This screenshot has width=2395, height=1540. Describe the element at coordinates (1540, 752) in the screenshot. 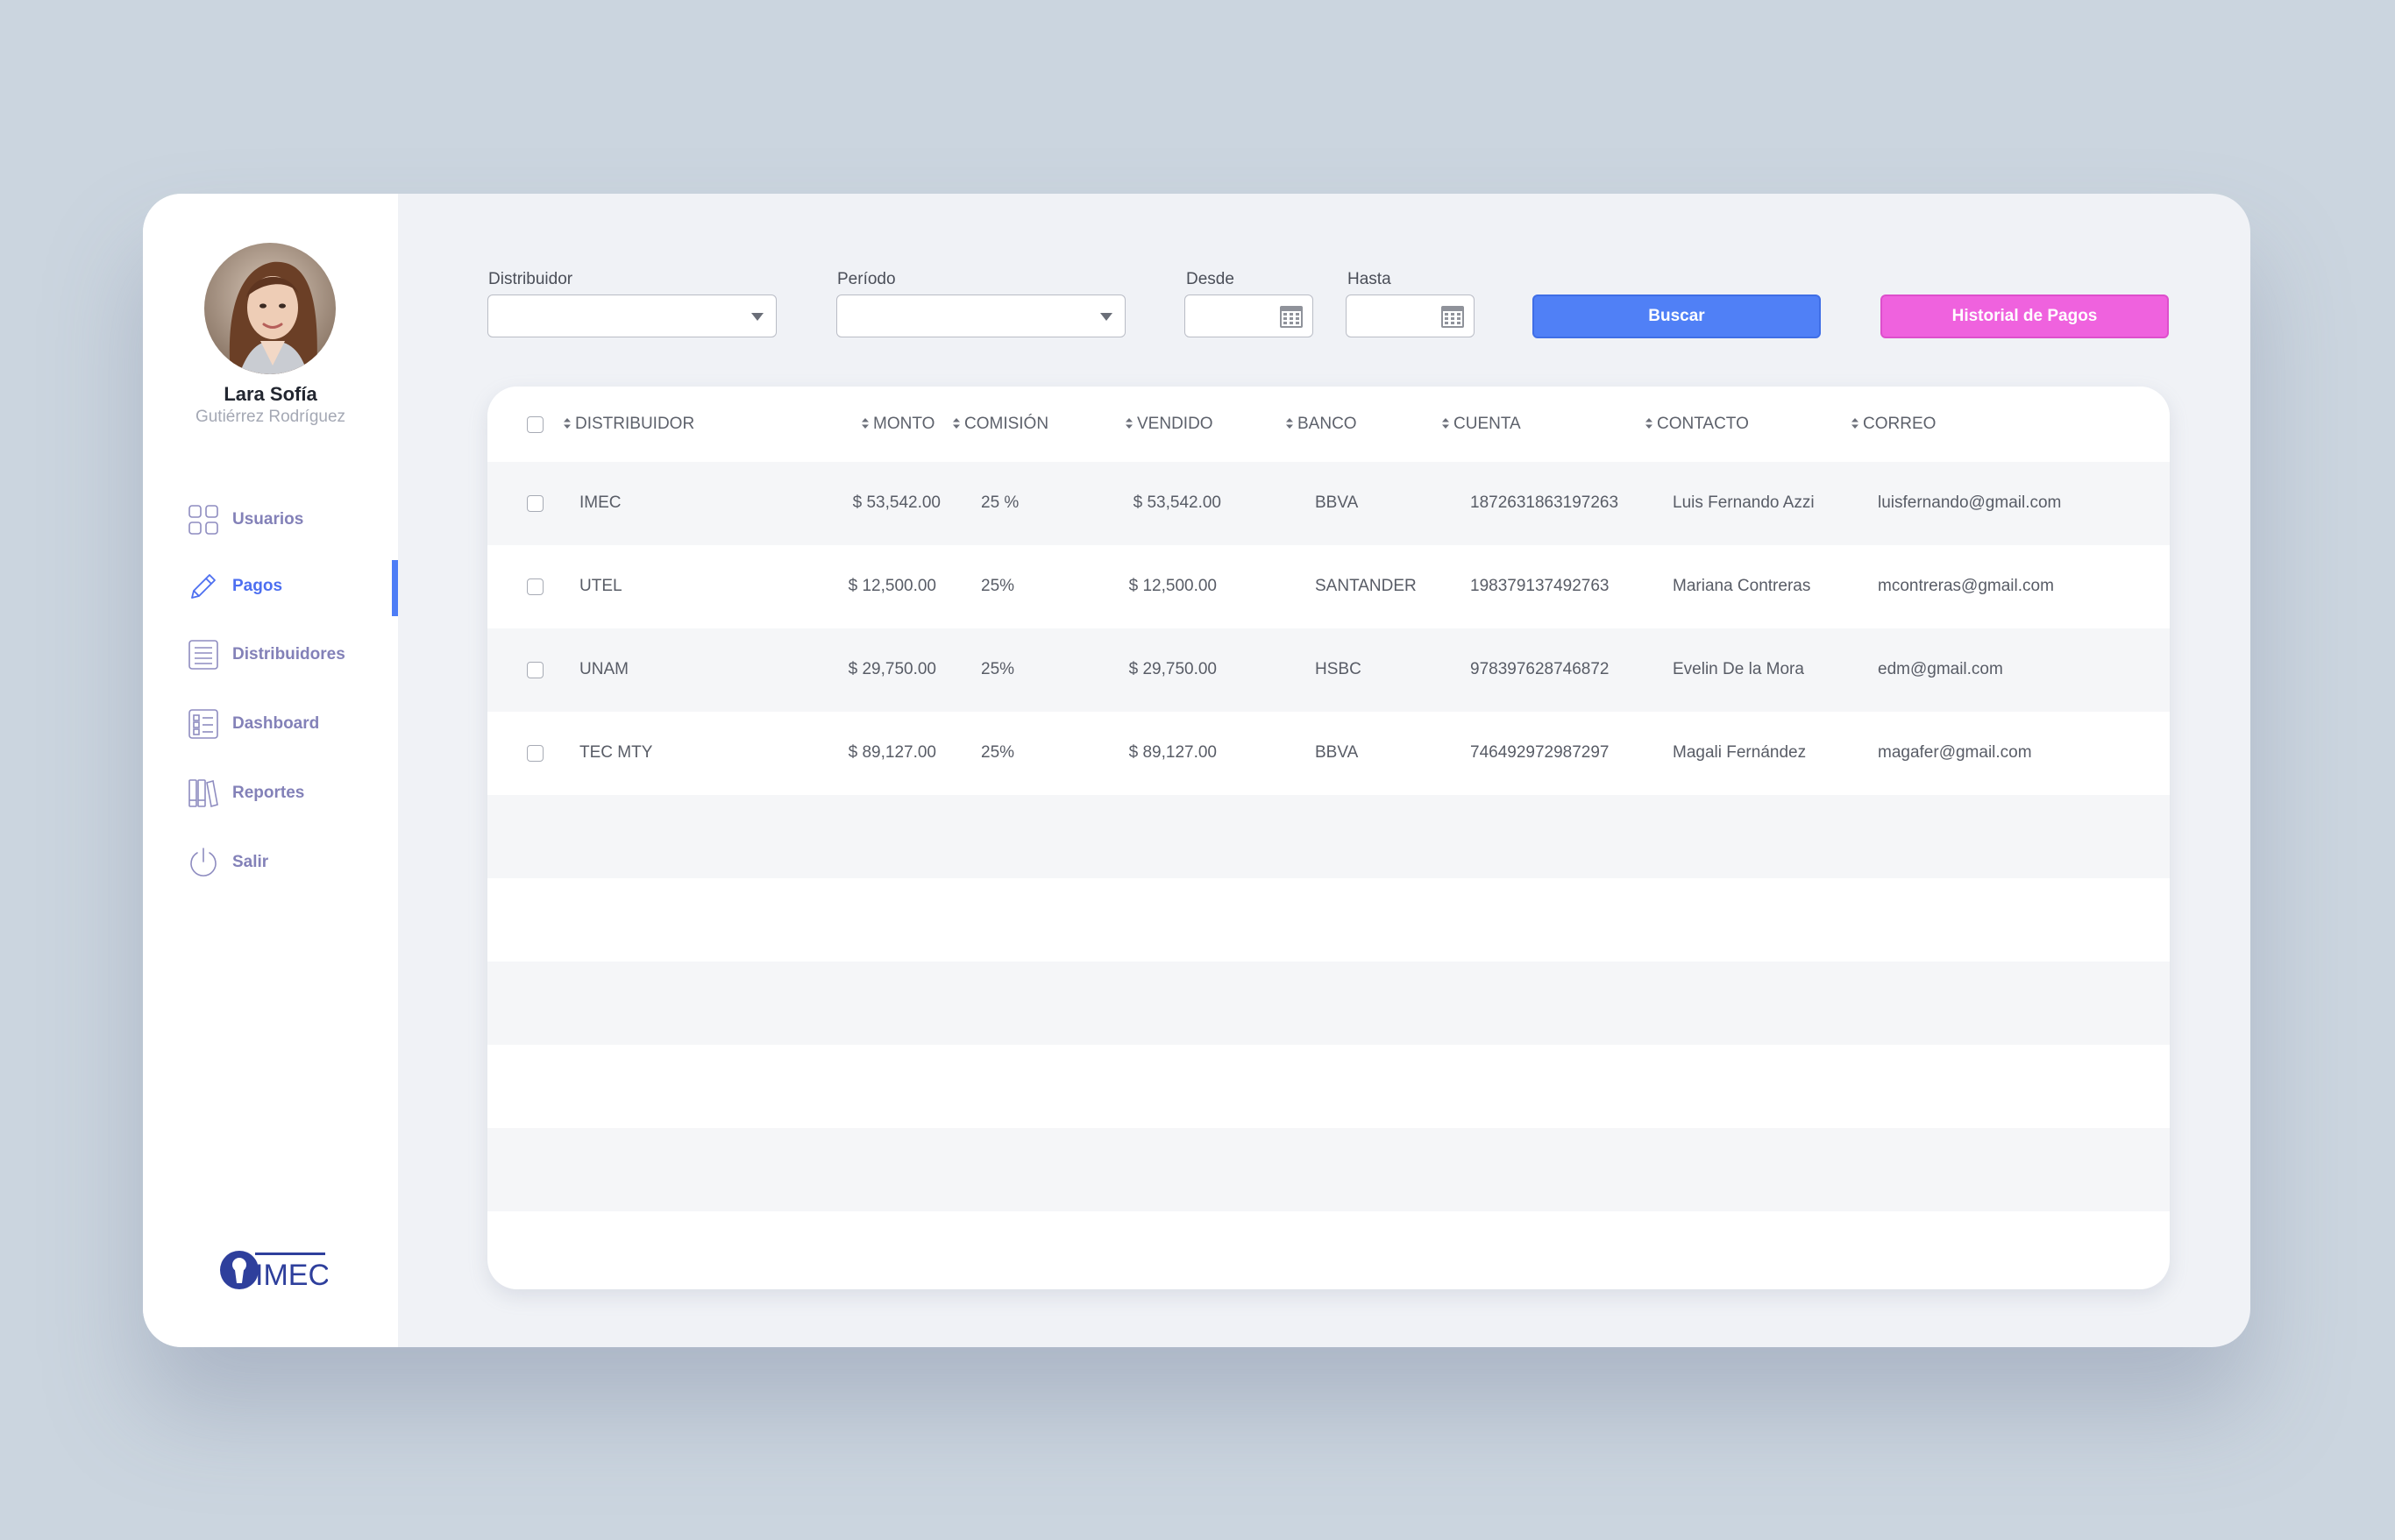

I see `table-cell: 746492972987297` at that location.